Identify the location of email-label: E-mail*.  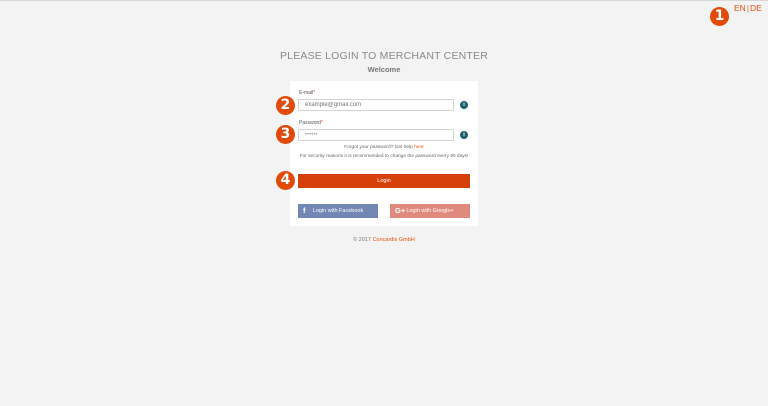
(307, 93).